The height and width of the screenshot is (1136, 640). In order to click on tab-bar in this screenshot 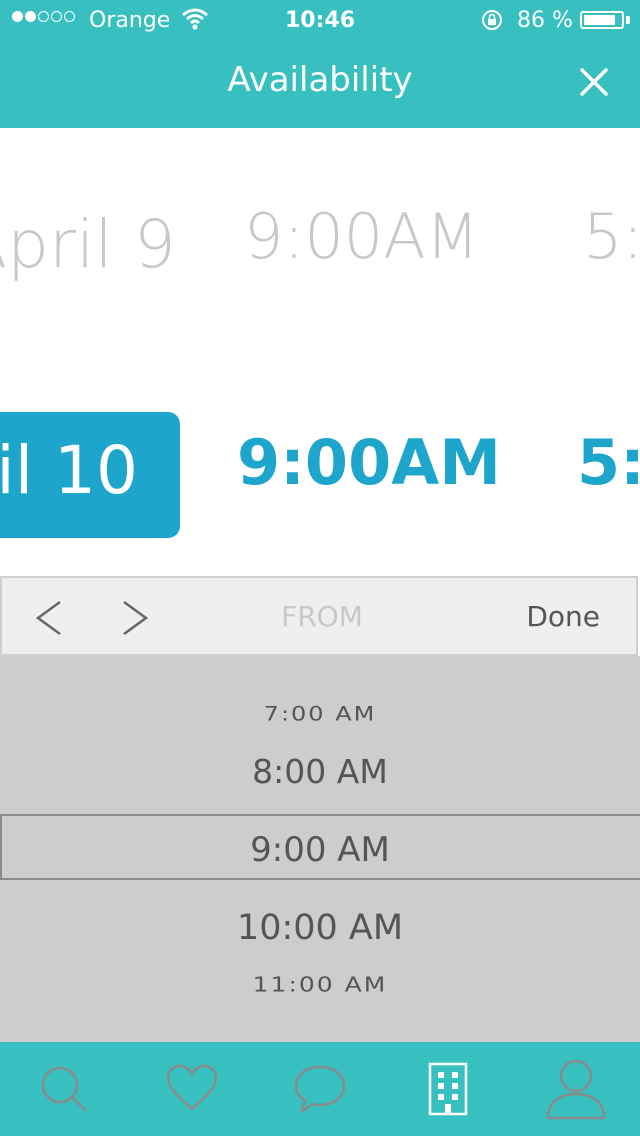, I will do `click(320, 1089)`.